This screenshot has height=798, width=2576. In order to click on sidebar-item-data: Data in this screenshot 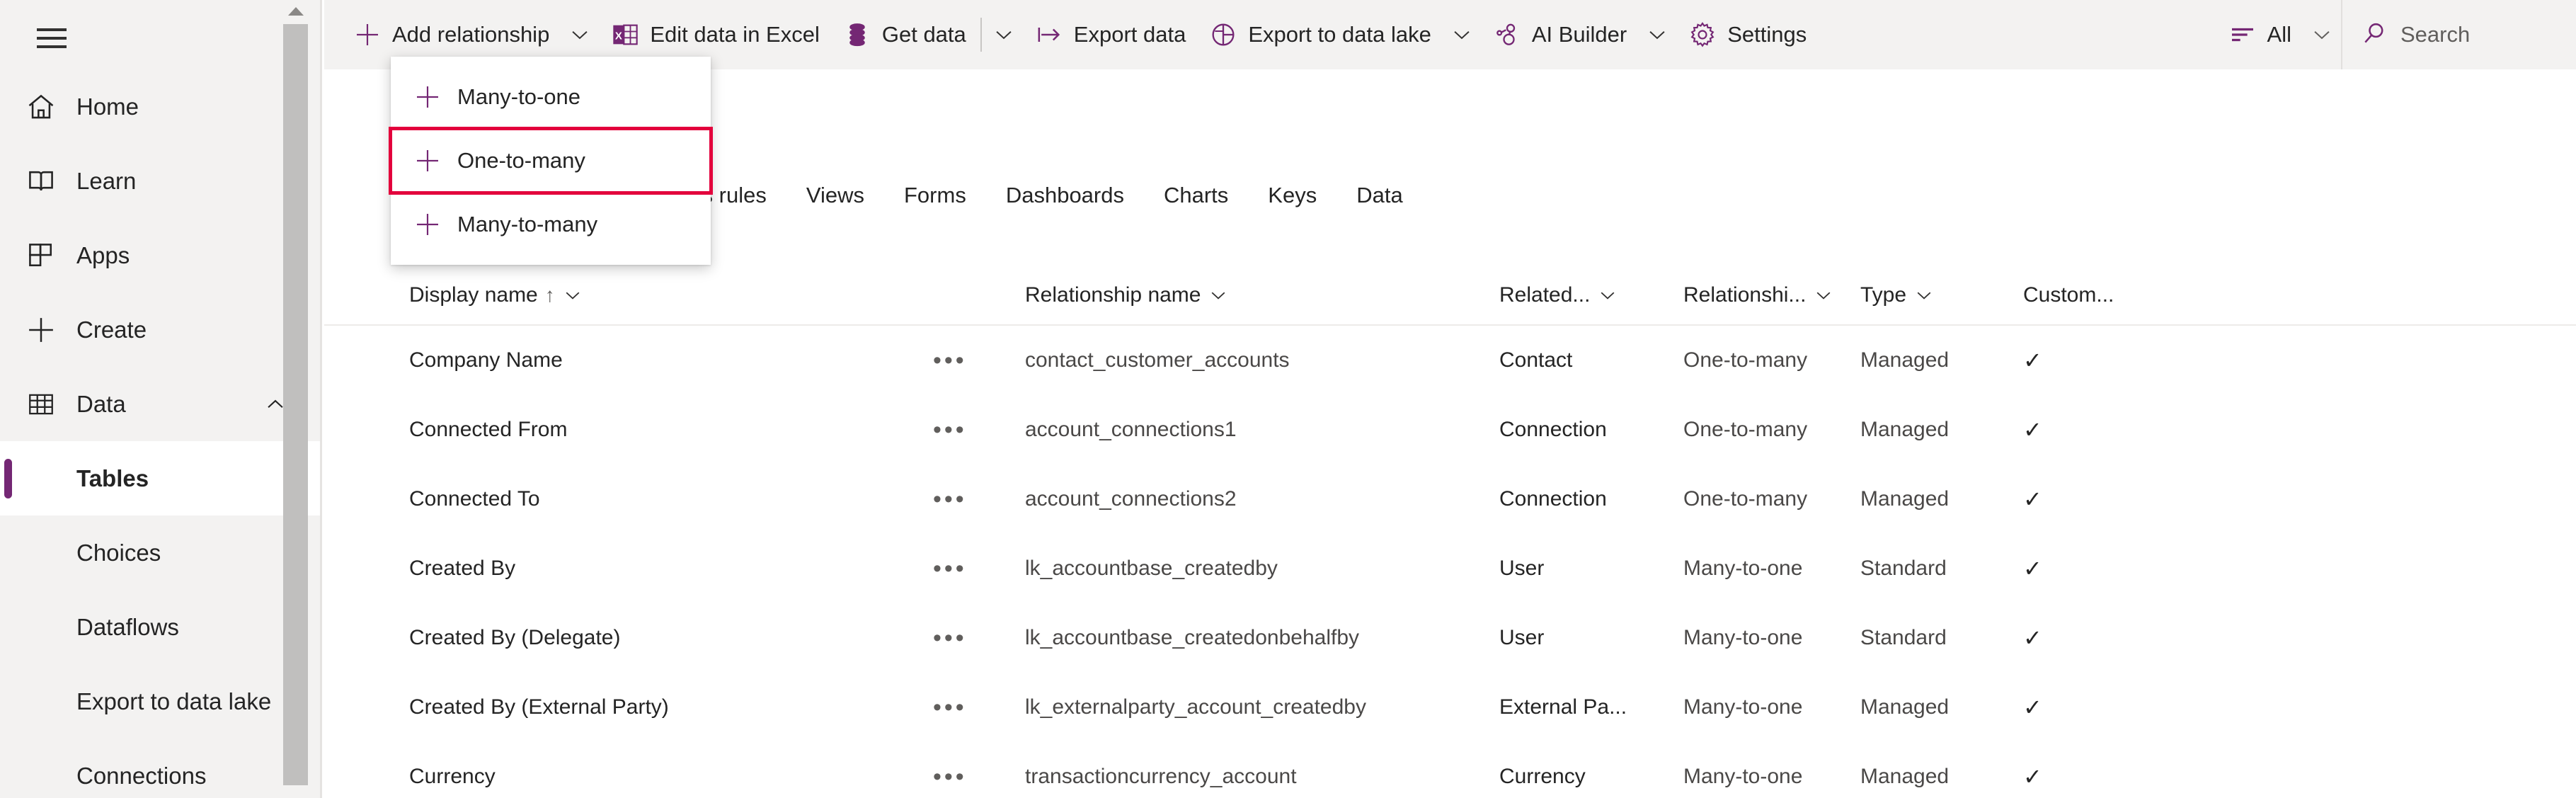, I will do `click(160, 404)`.